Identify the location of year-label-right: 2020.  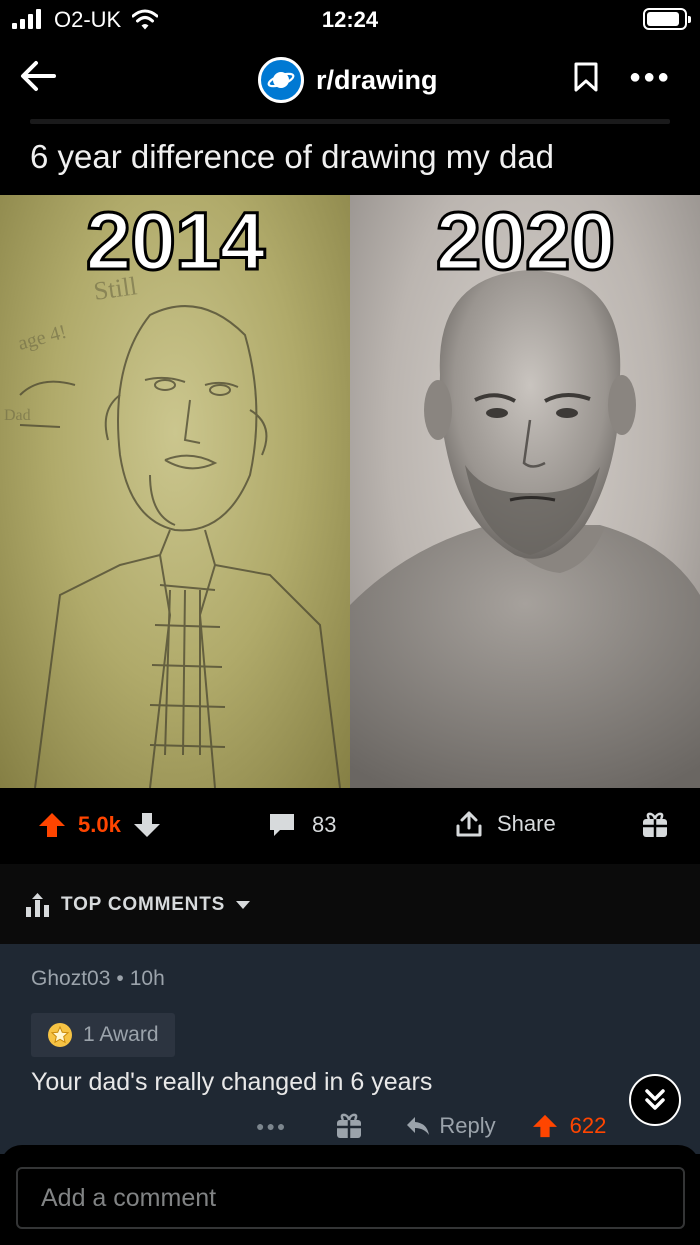
(525, 242).